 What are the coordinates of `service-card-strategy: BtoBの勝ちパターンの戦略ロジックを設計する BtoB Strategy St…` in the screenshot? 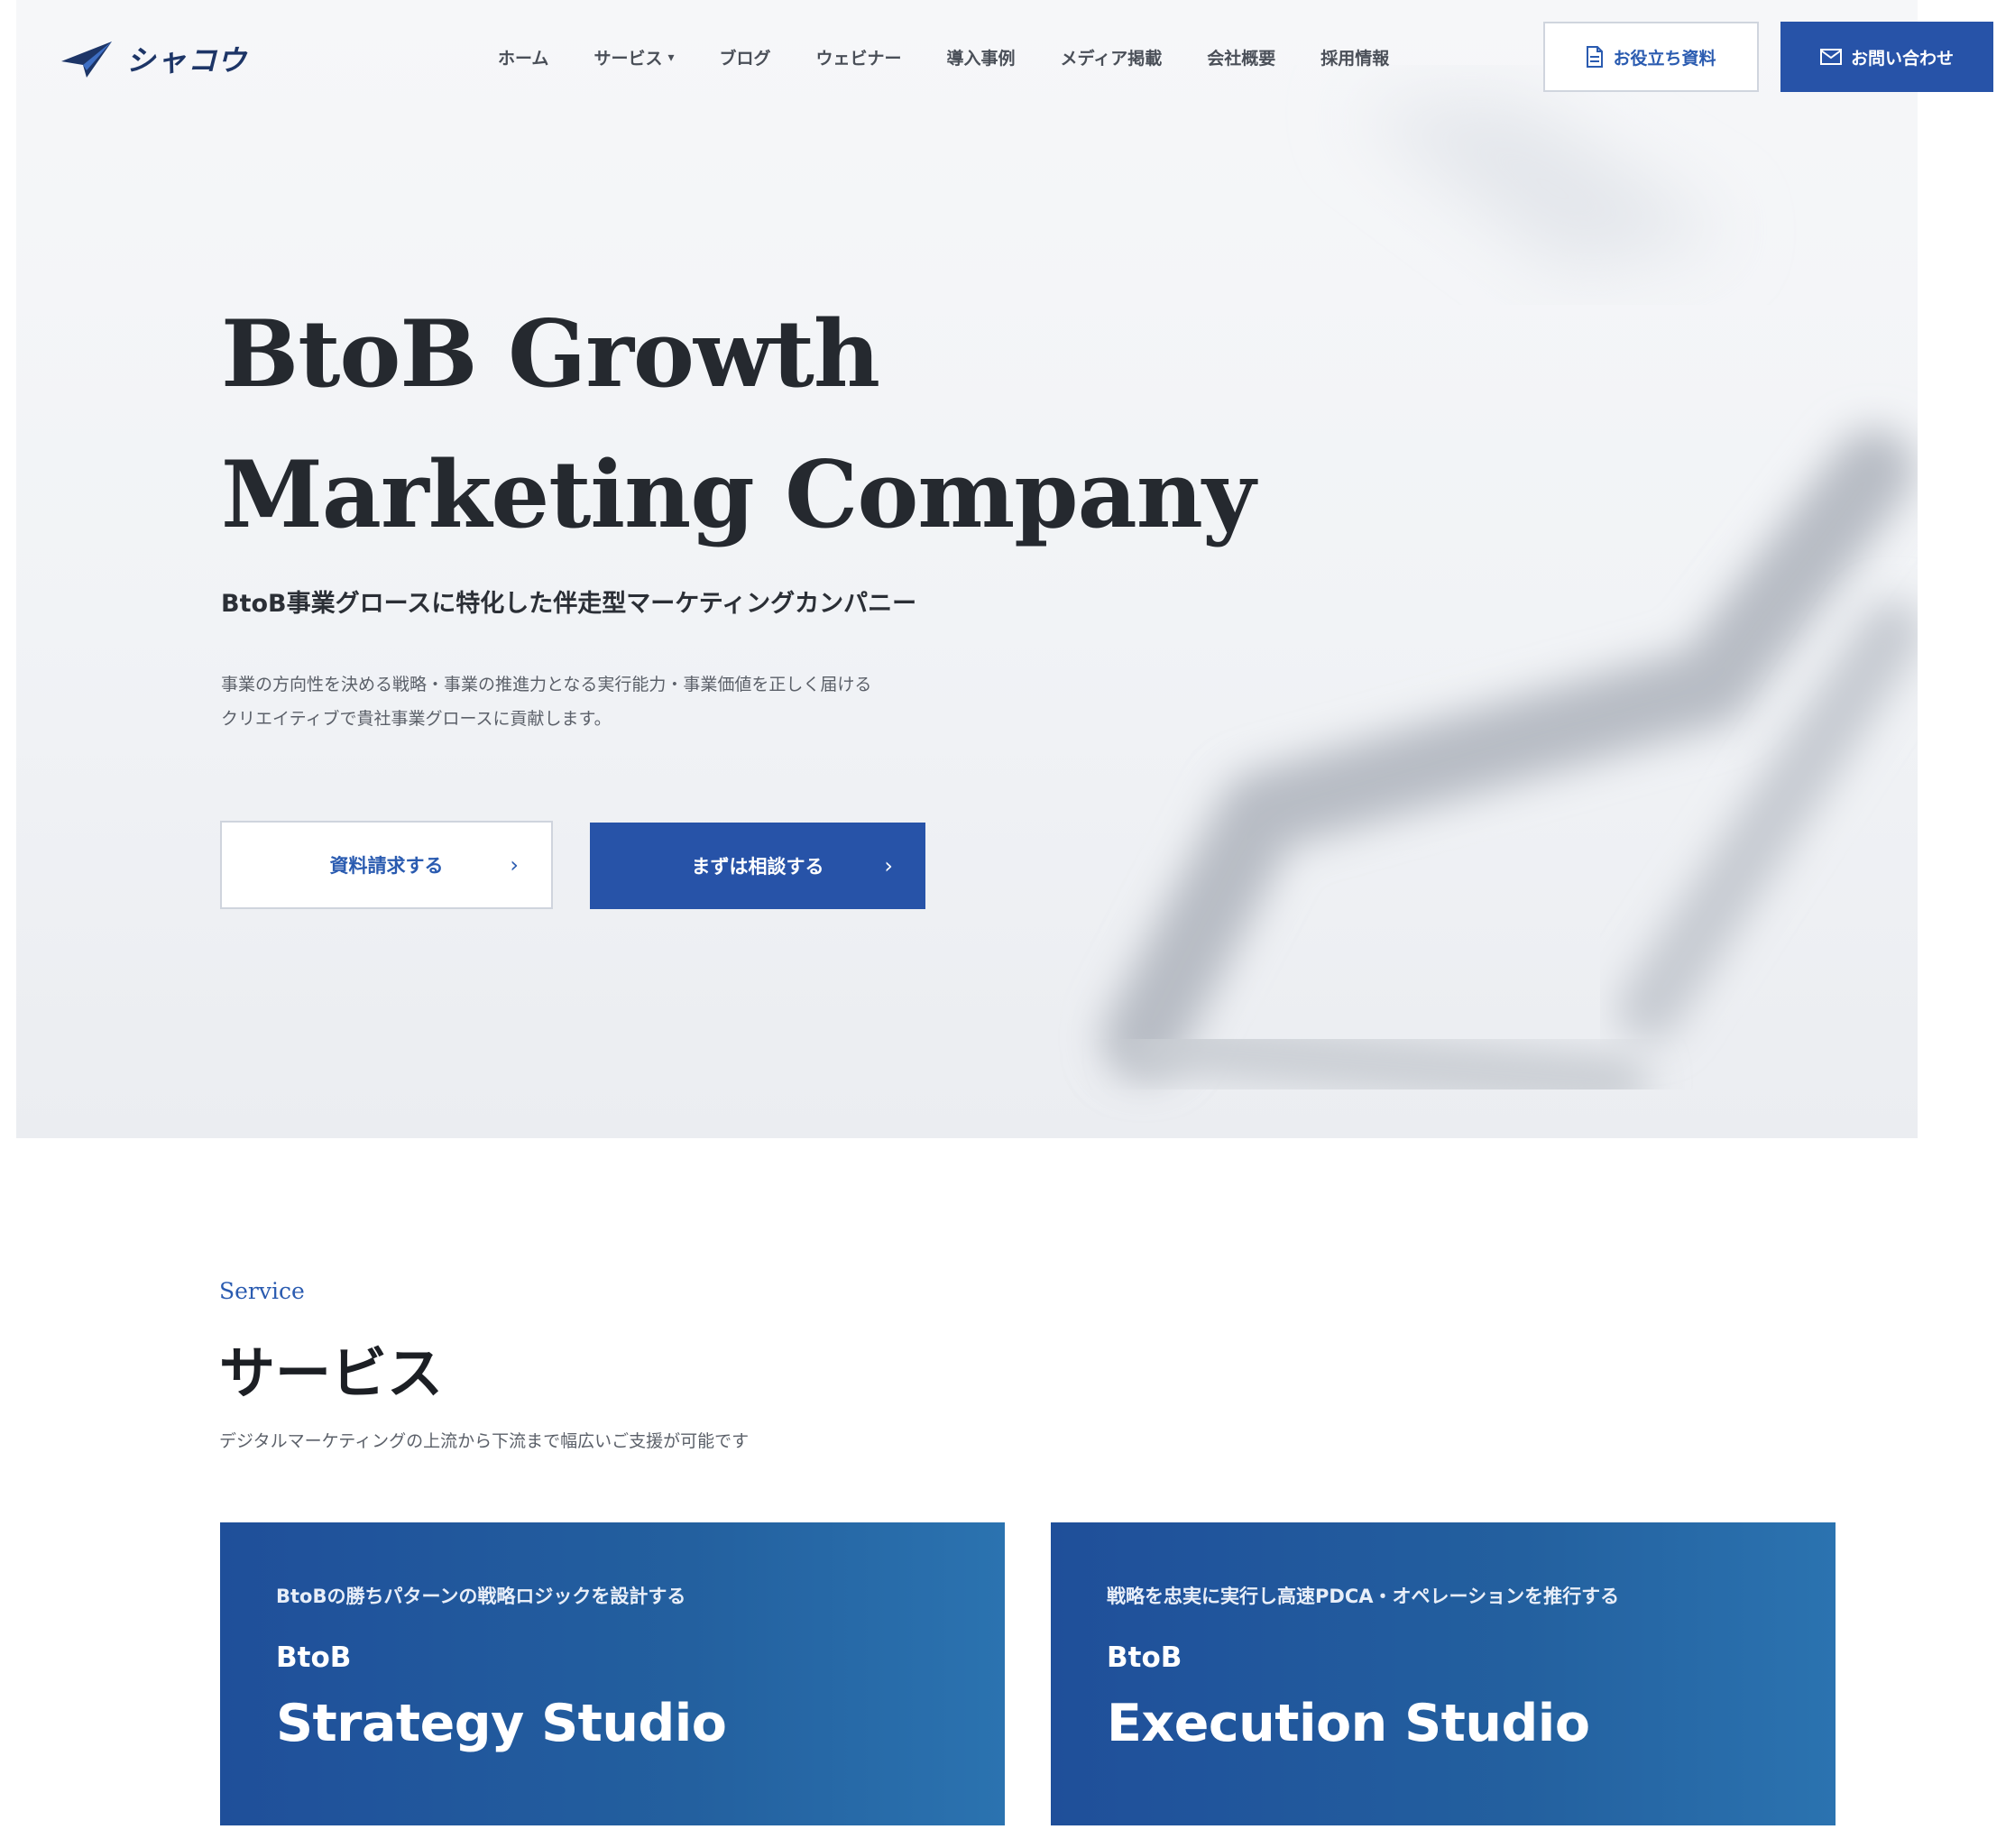 It's located at (612, 1674).